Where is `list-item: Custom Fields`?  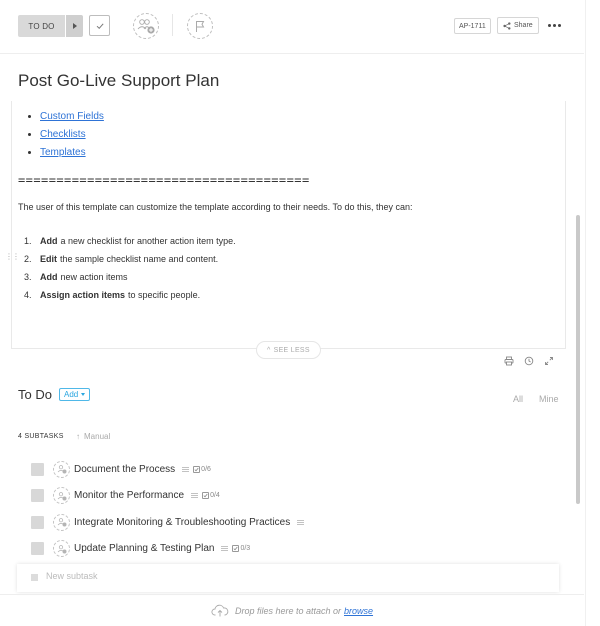 list-item: Custom Fields is located at coordinates (66, 116).